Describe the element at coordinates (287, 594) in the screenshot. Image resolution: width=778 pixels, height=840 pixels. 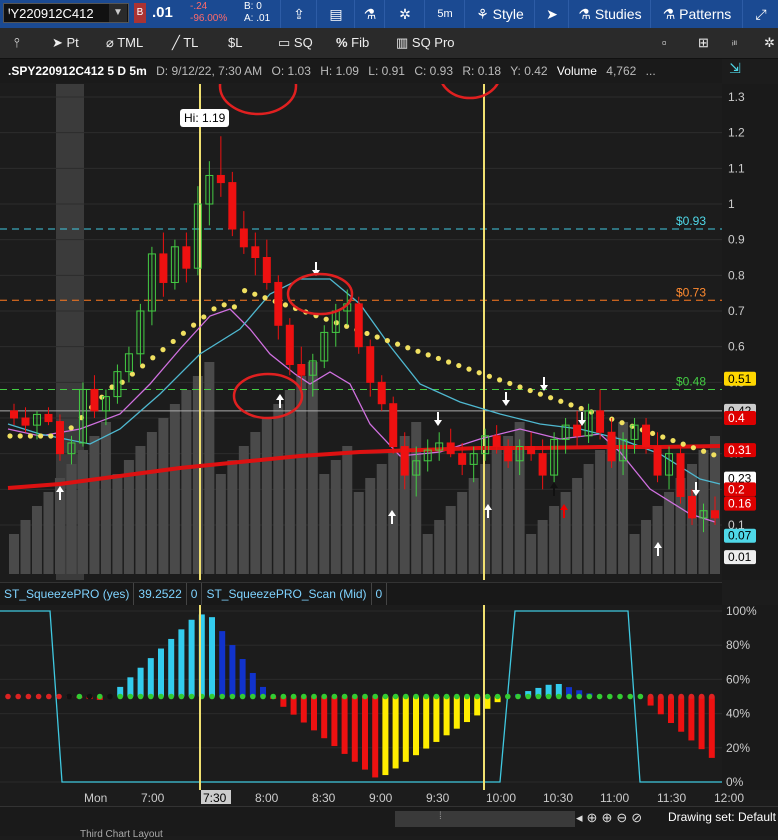
I see `scan-name: ST_SqueezePRO_Scan (Mid)` at that location.